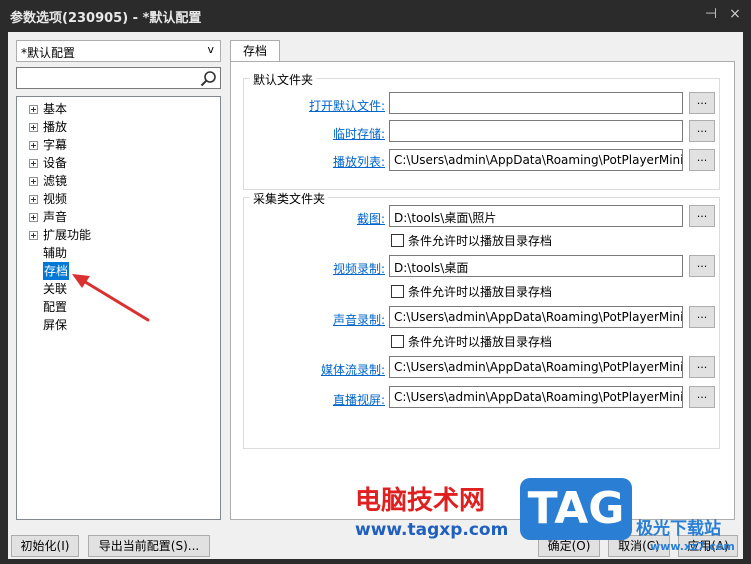 The image size is (751, 564). Describe the element at coordinates (48, 53) in the screenshot. I see `profile-value: *默认配置` at that location.